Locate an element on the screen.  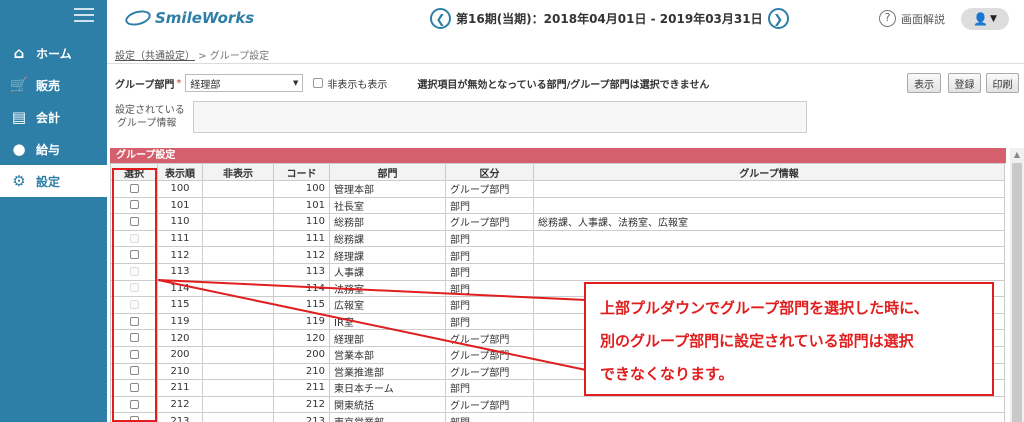
table-row: 112 112 経理課 部門 is located at coordinates (557, 255).